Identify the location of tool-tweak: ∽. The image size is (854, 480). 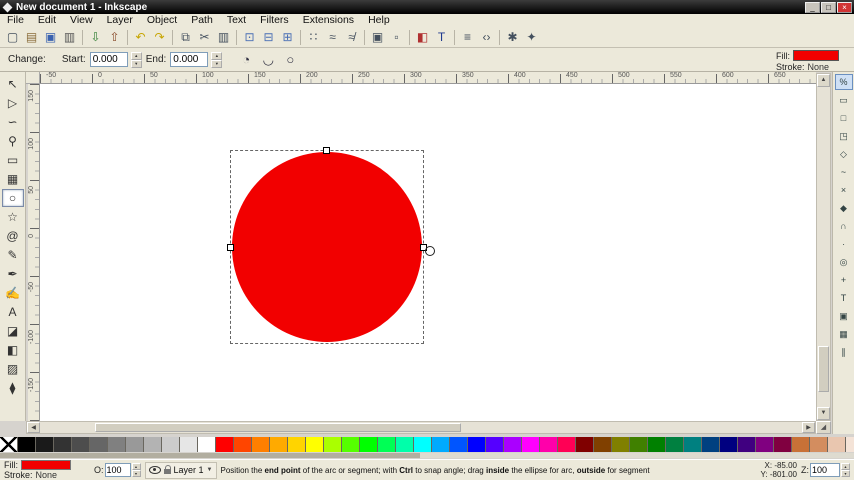
(13, 122).